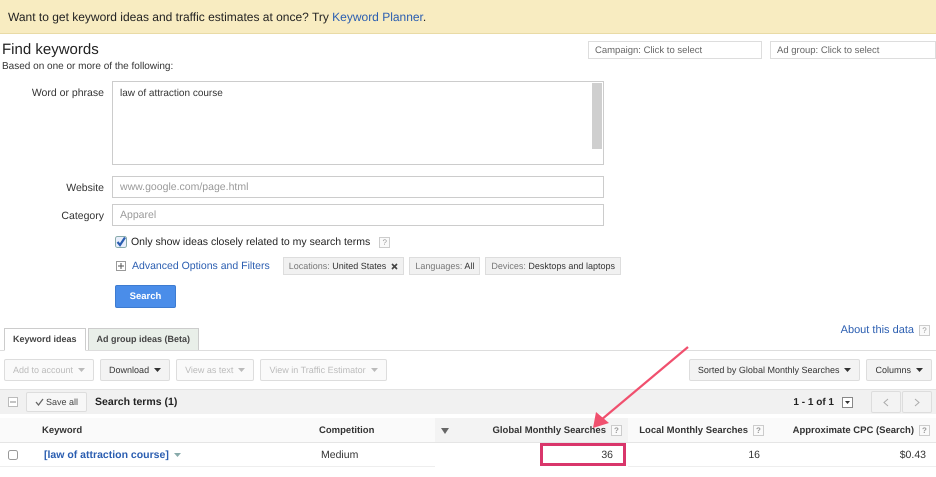 The width and height of the screenshot is (936, 477). What do you see at coordinates (853, 50) in the screenshot?
I see `selector-field: Ad group: Click to select` at bounding box center [853, 50].